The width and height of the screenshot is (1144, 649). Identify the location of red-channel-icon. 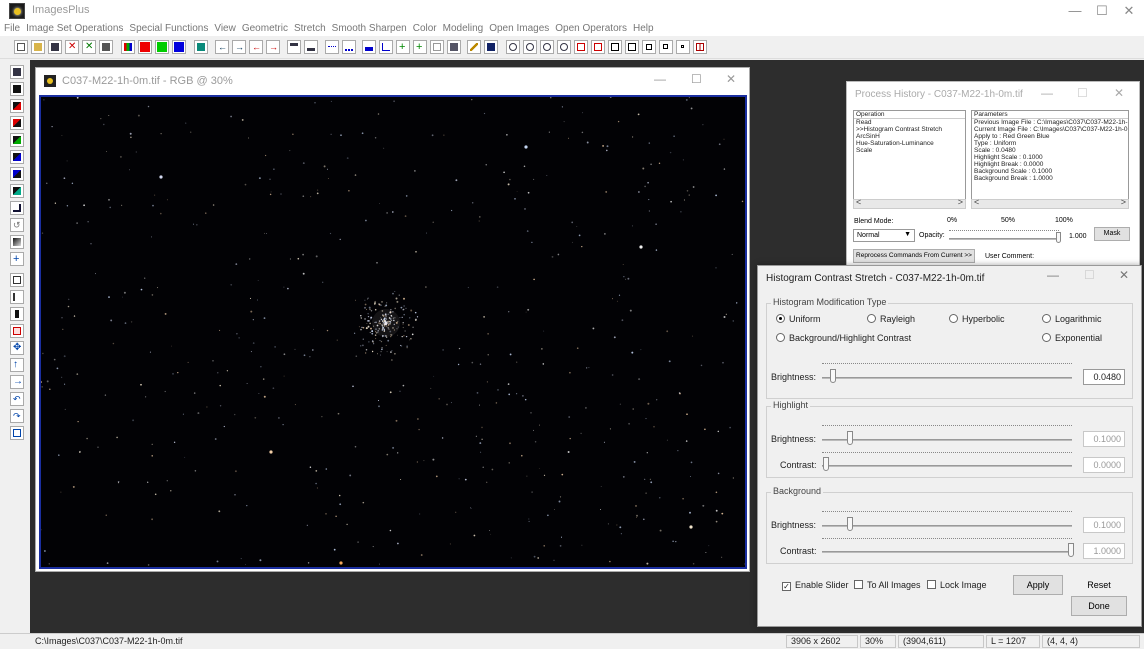
(145, 47).